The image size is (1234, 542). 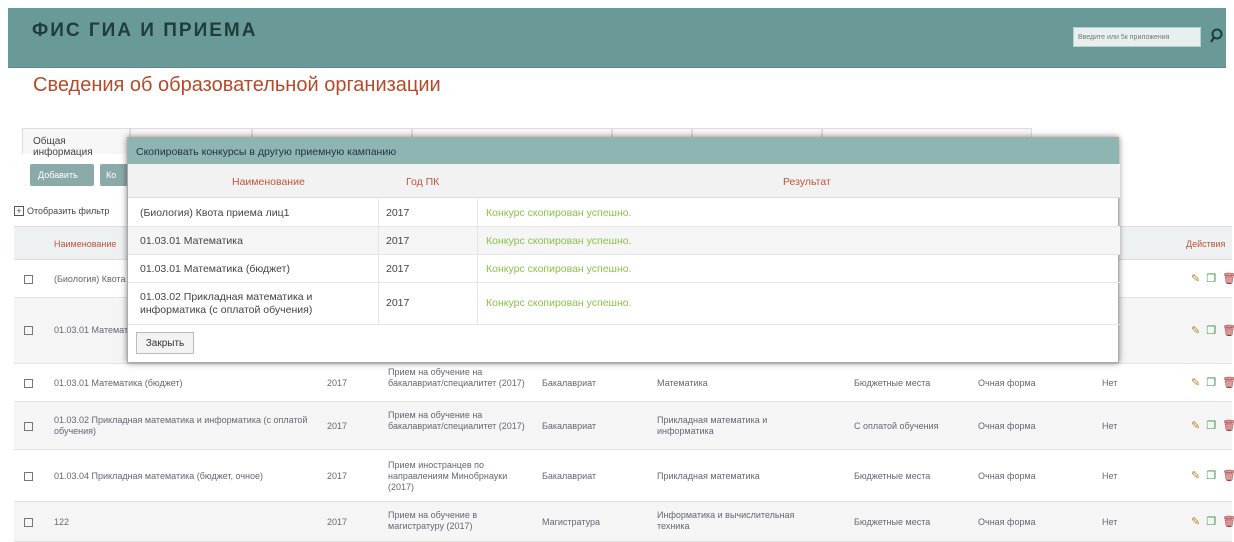 What do you see at coordinates (85, 244) in the screenshot?
I see `col-name-header: Наименование` at bounding box center [85, 244].